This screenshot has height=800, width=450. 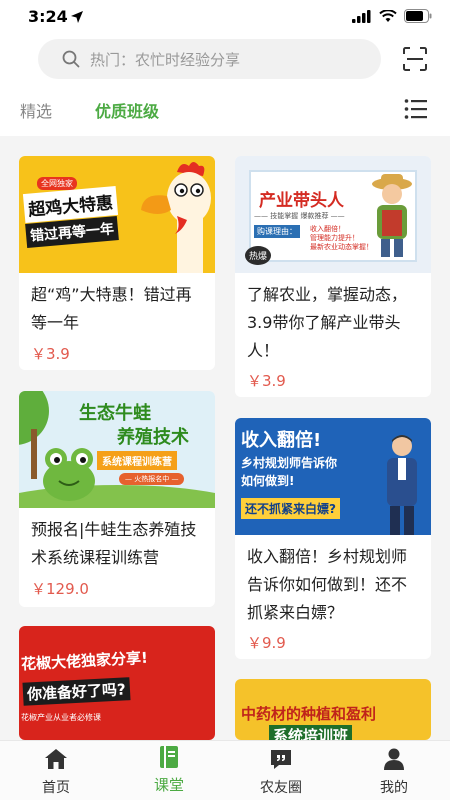 What do you see at coordinates (327, 584) in the screenshot?
I see `course-title: 收入翻倍！乡村规划师告诉你如何做到！还不抓紧来白嫖？` at bounding box center [327, 584].